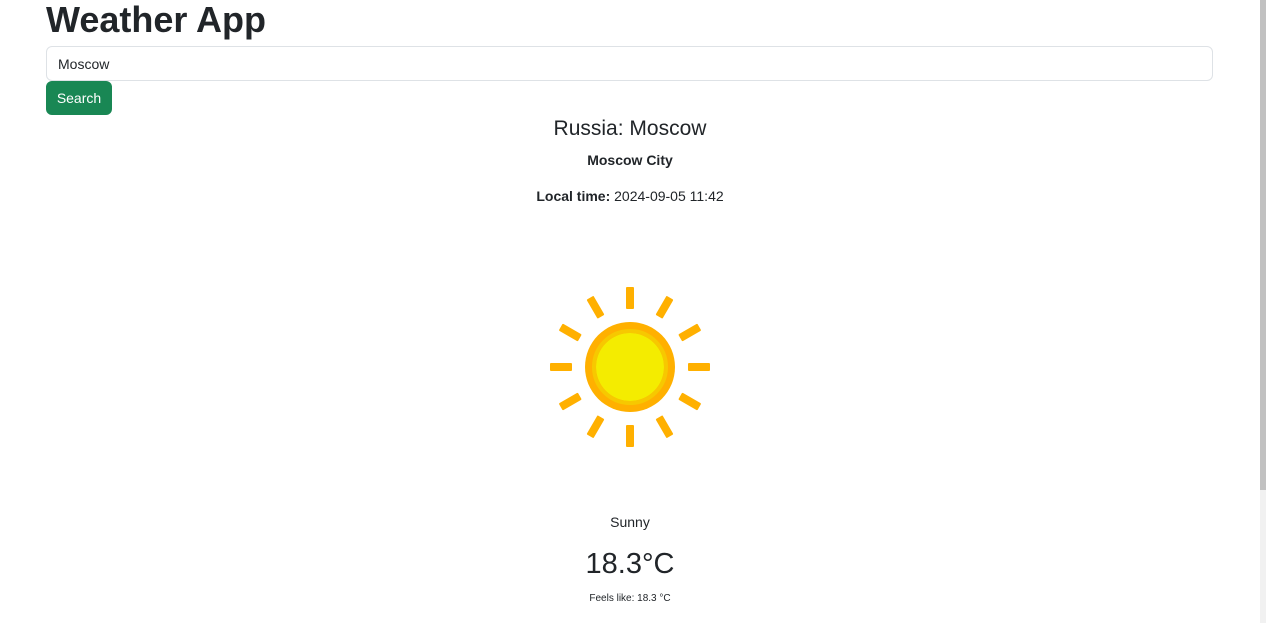 This screenshot has width=1266, height=623. Describe the element at coordinates (629, 63) in the screenshot. I see `search-input` at that location.